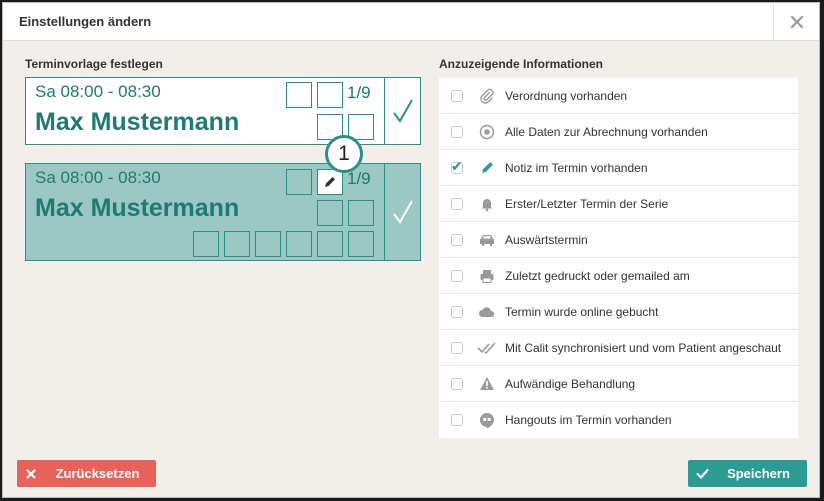 The width and height of the screenshot is (824, 501). What do you see at coordinates (487, 311) in the screenshot?
I see `cloud-icon` at bounding box center [487, 311].